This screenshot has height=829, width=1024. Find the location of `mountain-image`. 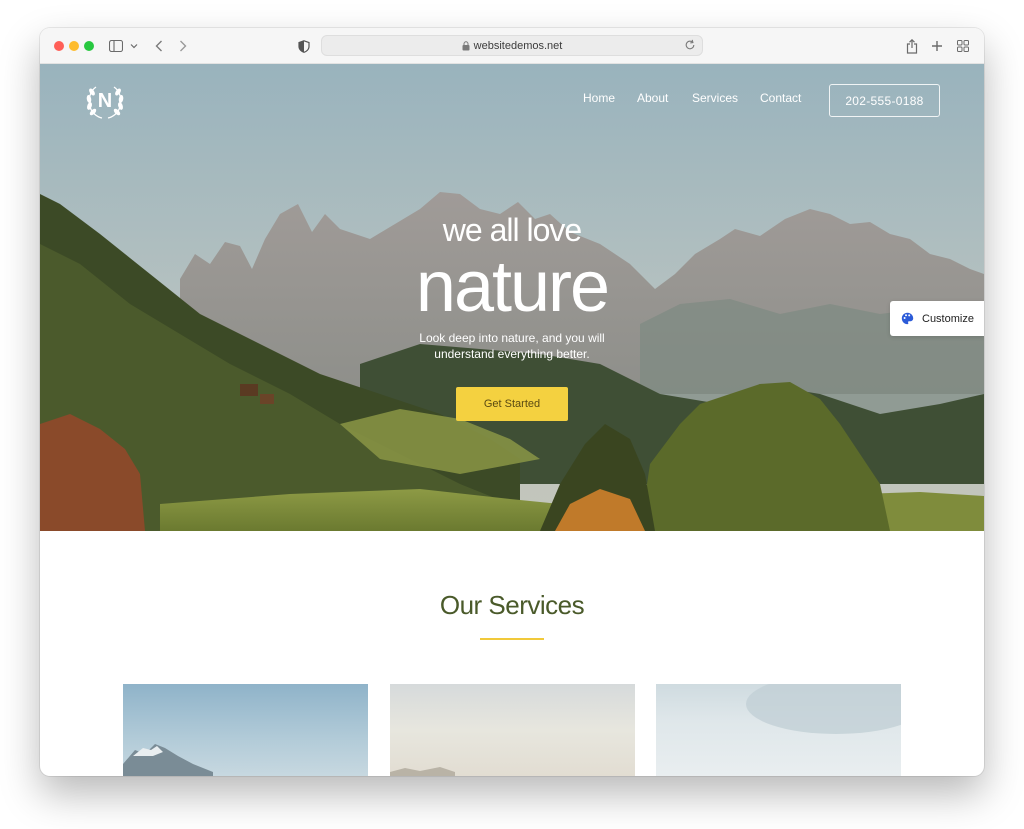

mountain-image is located at coordinates (168, 760).